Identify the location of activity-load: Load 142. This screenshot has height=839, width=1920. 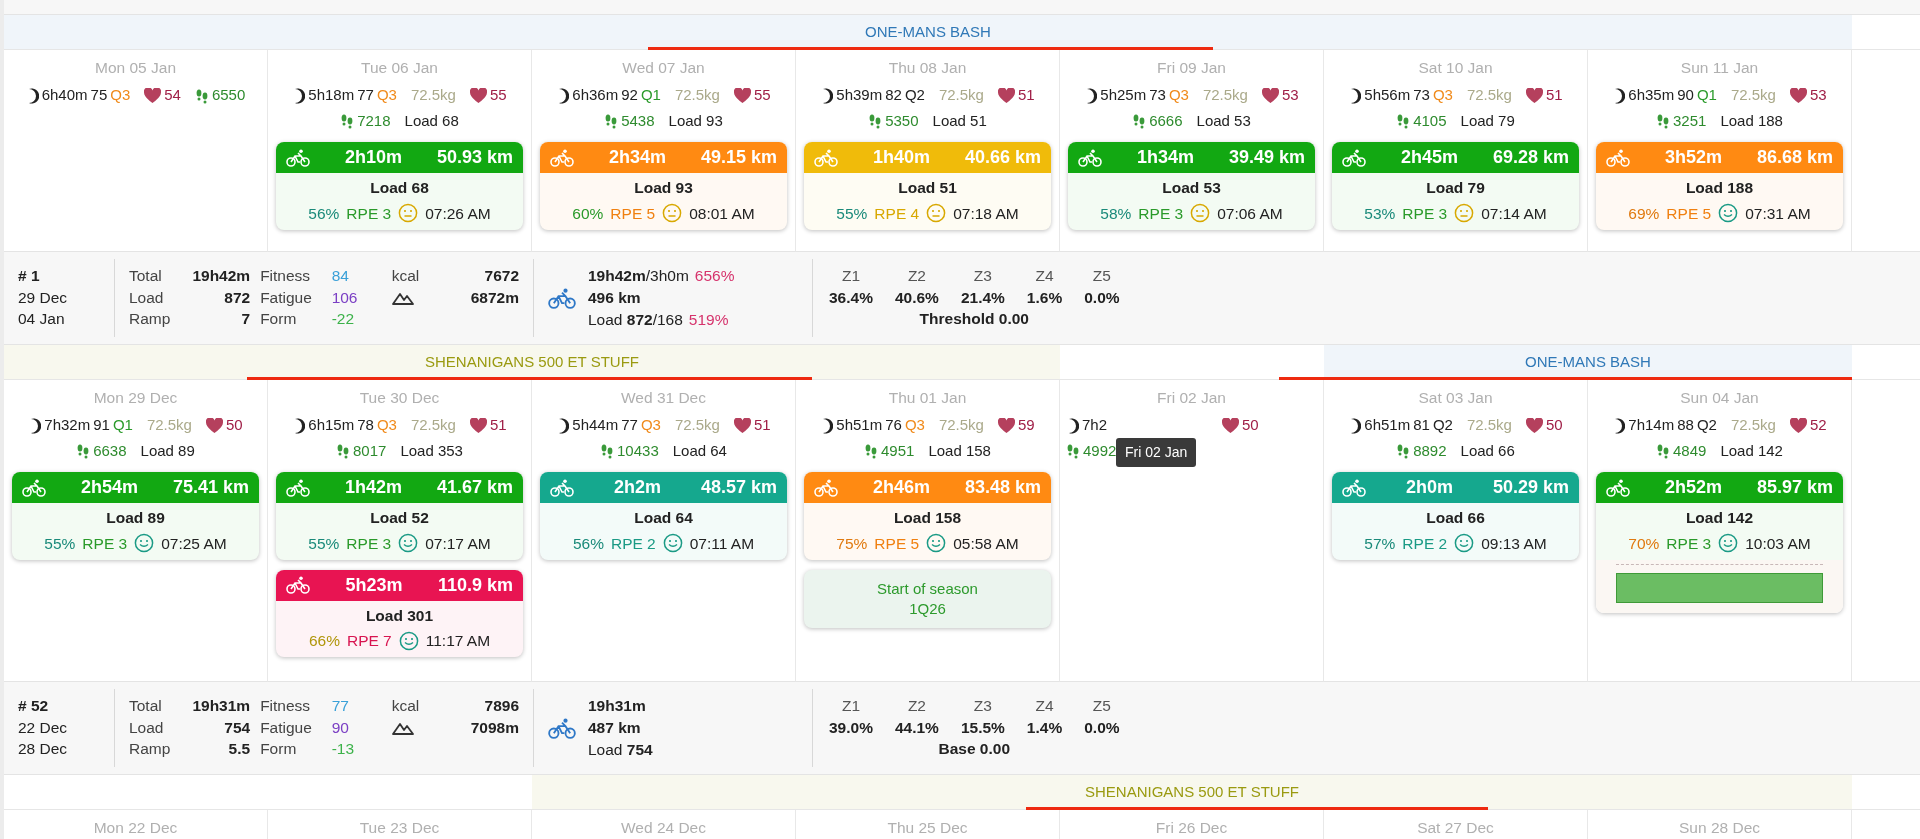
(1719, 518).